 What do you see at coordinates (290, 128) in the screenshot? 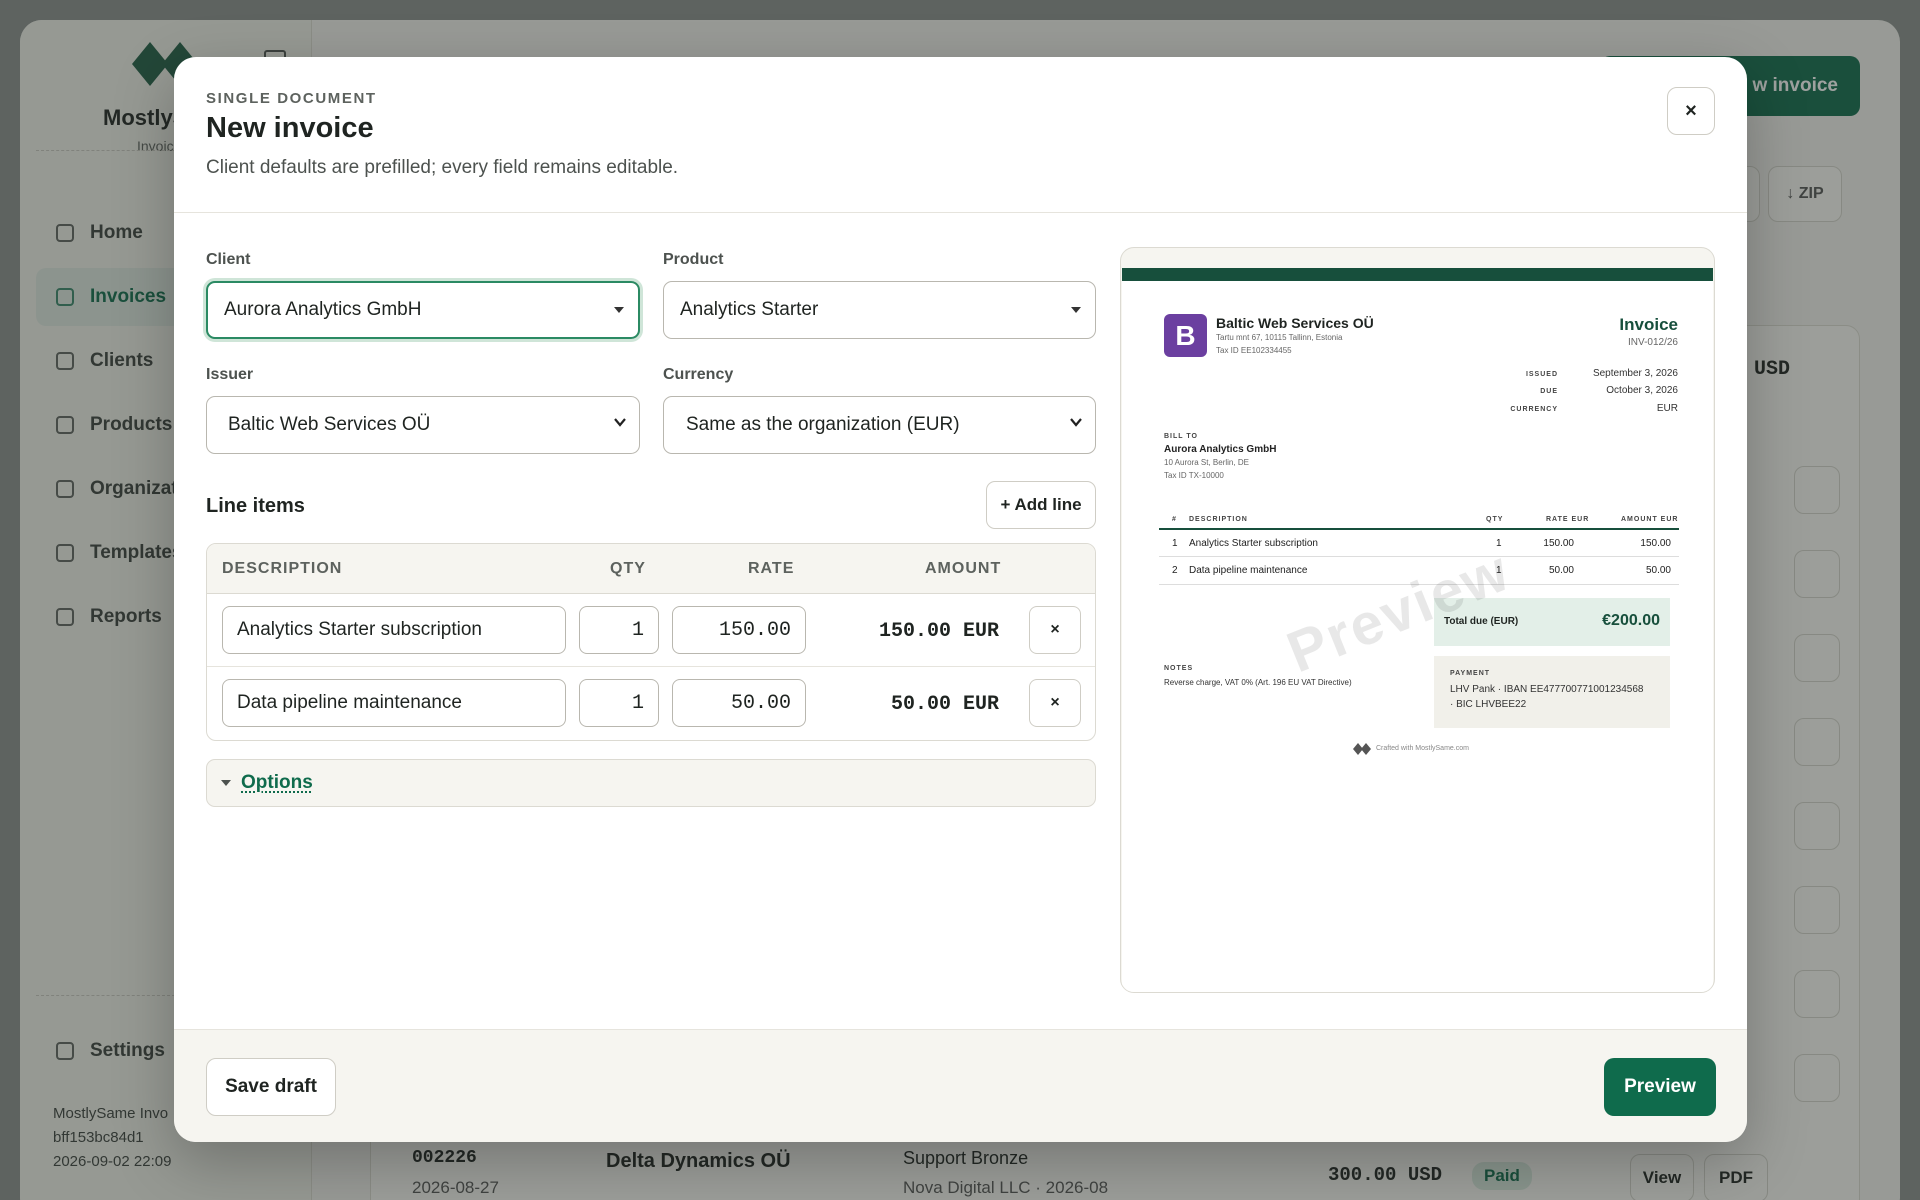
I see `modal-title: New invoice` at bounding box center [290, 128].